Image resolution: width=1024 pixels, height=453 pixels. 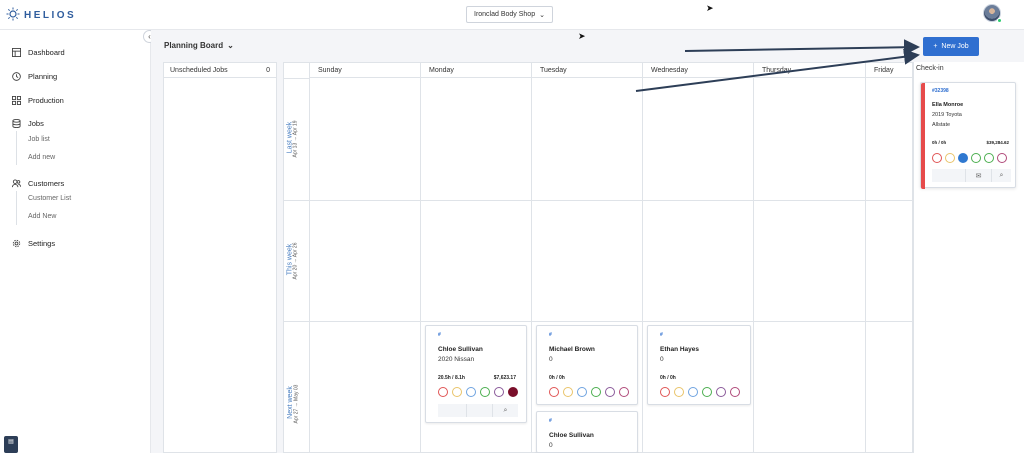 What do you see at coordinates (504, 378) in the screenshot?
I see `amount: $7,623.17` at bounding box center [504, 378].